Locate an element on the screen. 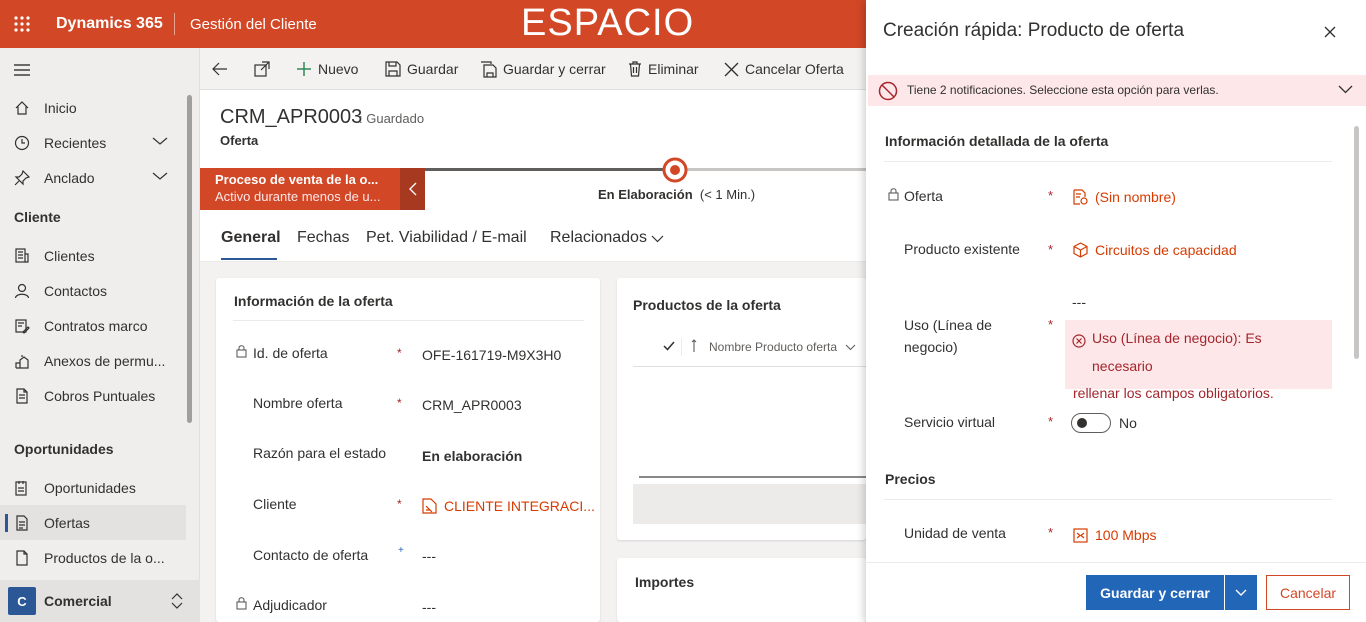  sidebar-item-clientes: Clientes is located at coordinates (93, 255).